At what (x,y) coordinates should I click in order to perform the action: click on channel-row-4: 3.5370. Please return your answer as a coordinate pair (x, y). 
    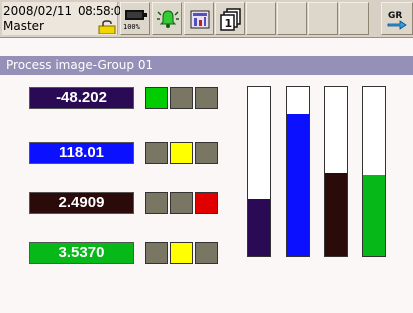
    Looking at the image, I should click on (115, 253).